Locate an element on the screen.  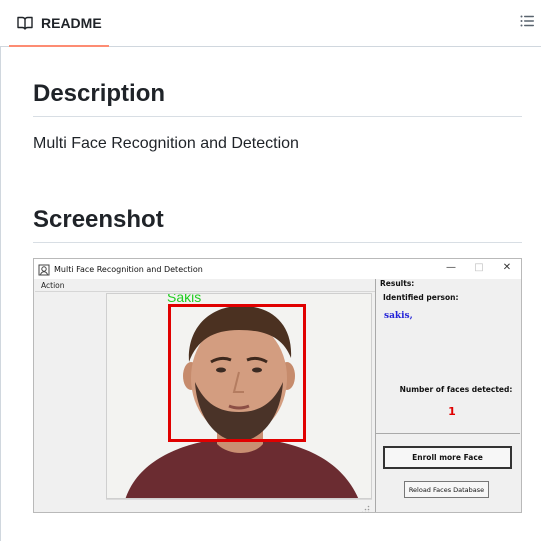
faces-count-value: 1 is located at coordinates (452, 411).